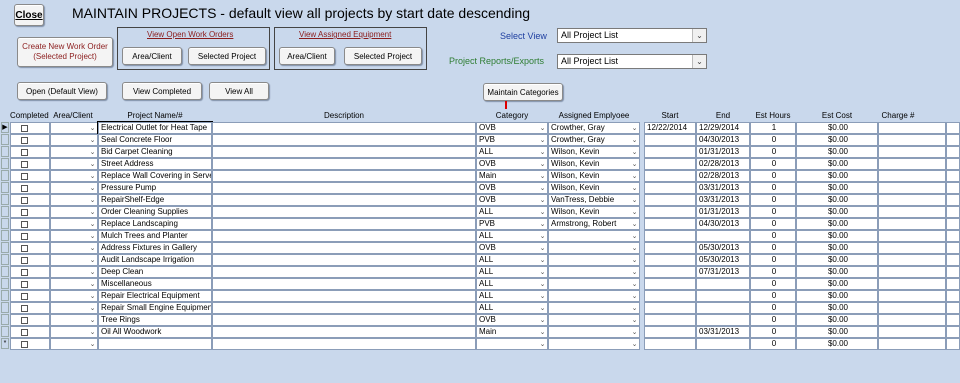 The height and width of the screenshot is (383, 960). I want to click on end-cell: 02/28/2013, so click(723, 176).